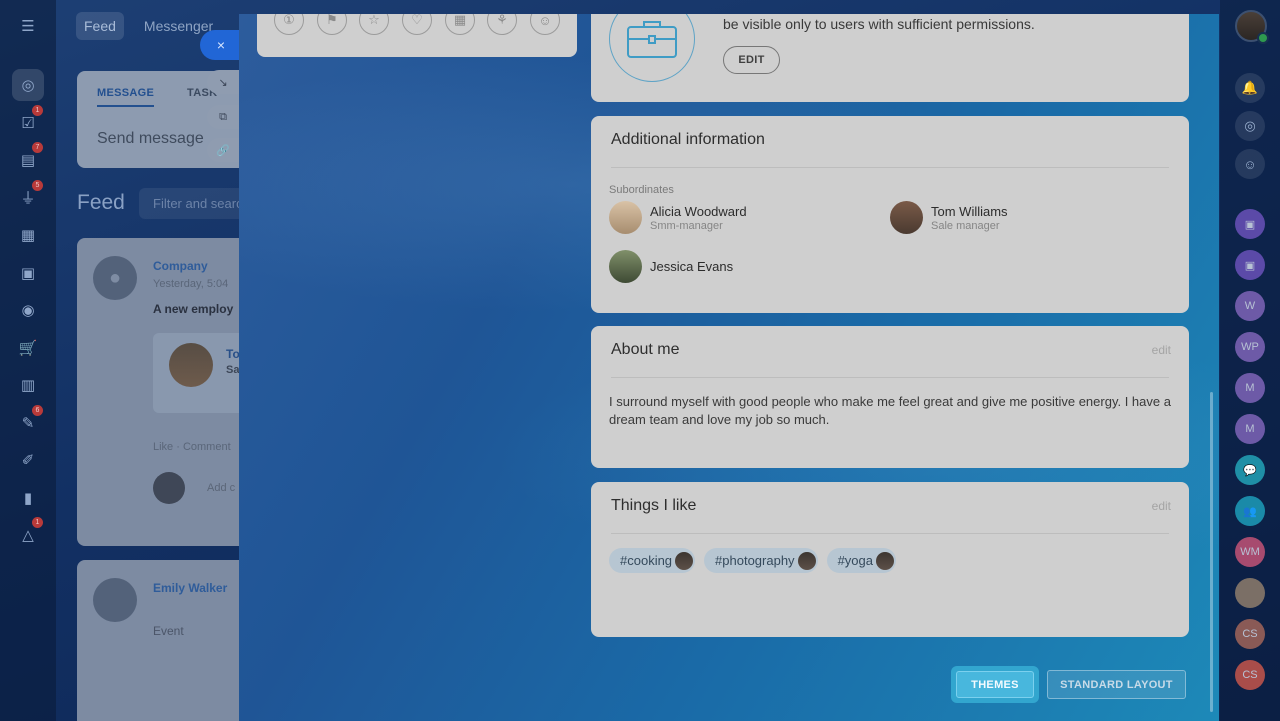  I want to click on calendar-icon: ▦, so click(28, 235).